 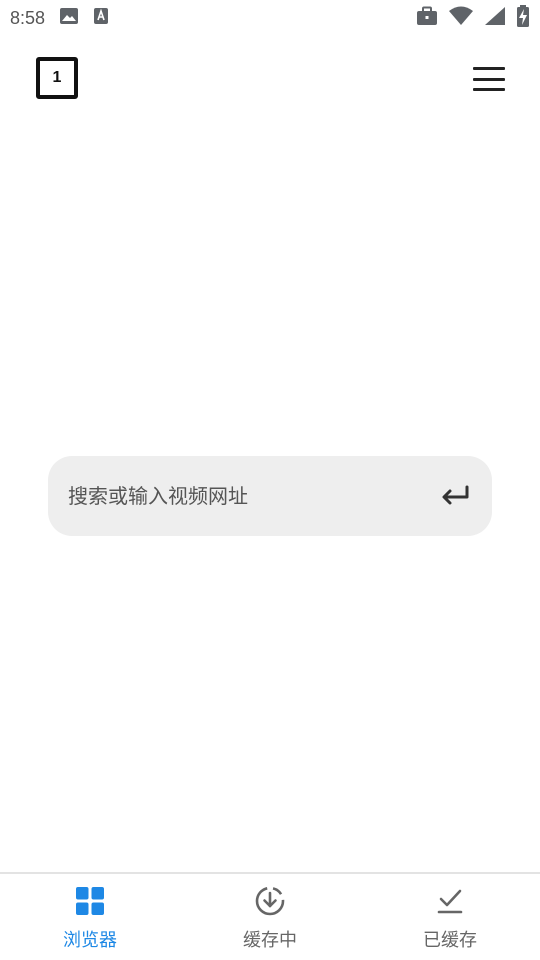 I want to click on tab-count: 1, so click(x=57, y=77).